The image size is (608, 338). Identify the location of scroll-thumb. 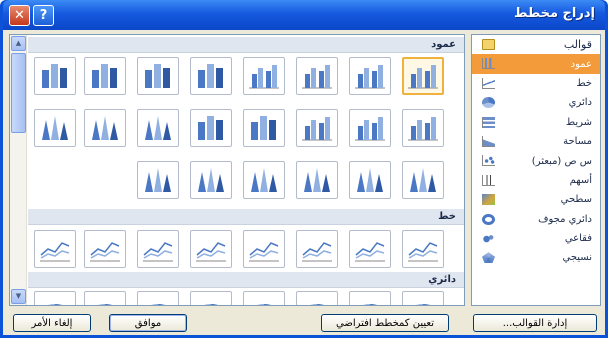
(18, 93).